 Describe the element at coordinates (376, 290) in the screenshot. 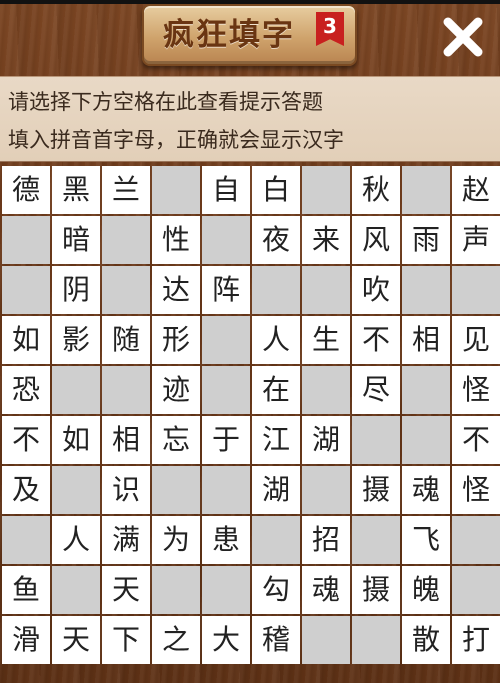

I see `letter-cell: 吹` at that location.